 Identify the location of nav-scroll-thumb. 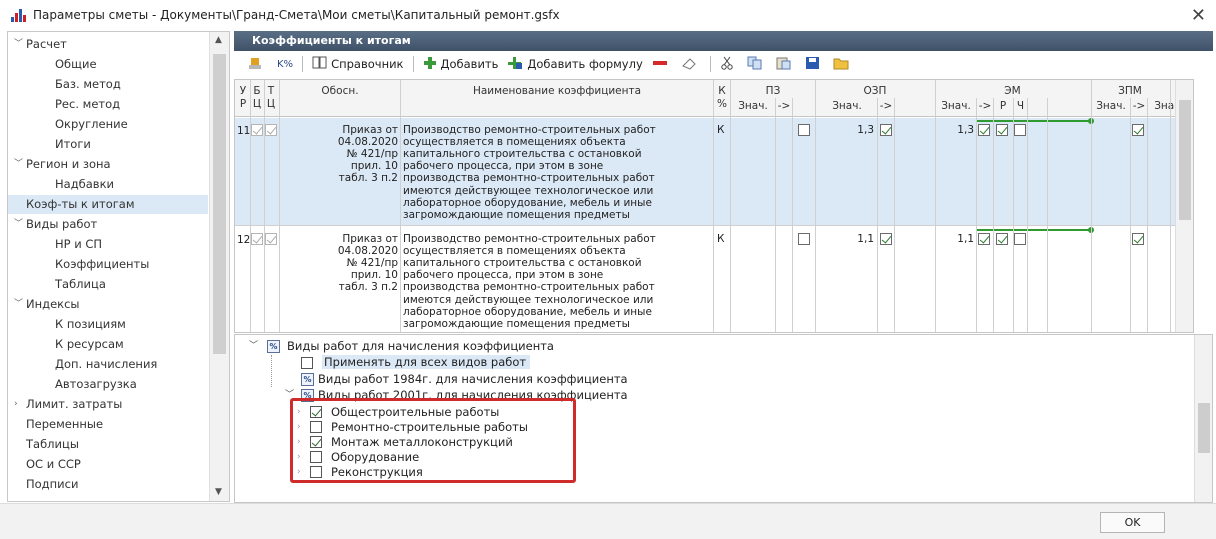
(219, 204).